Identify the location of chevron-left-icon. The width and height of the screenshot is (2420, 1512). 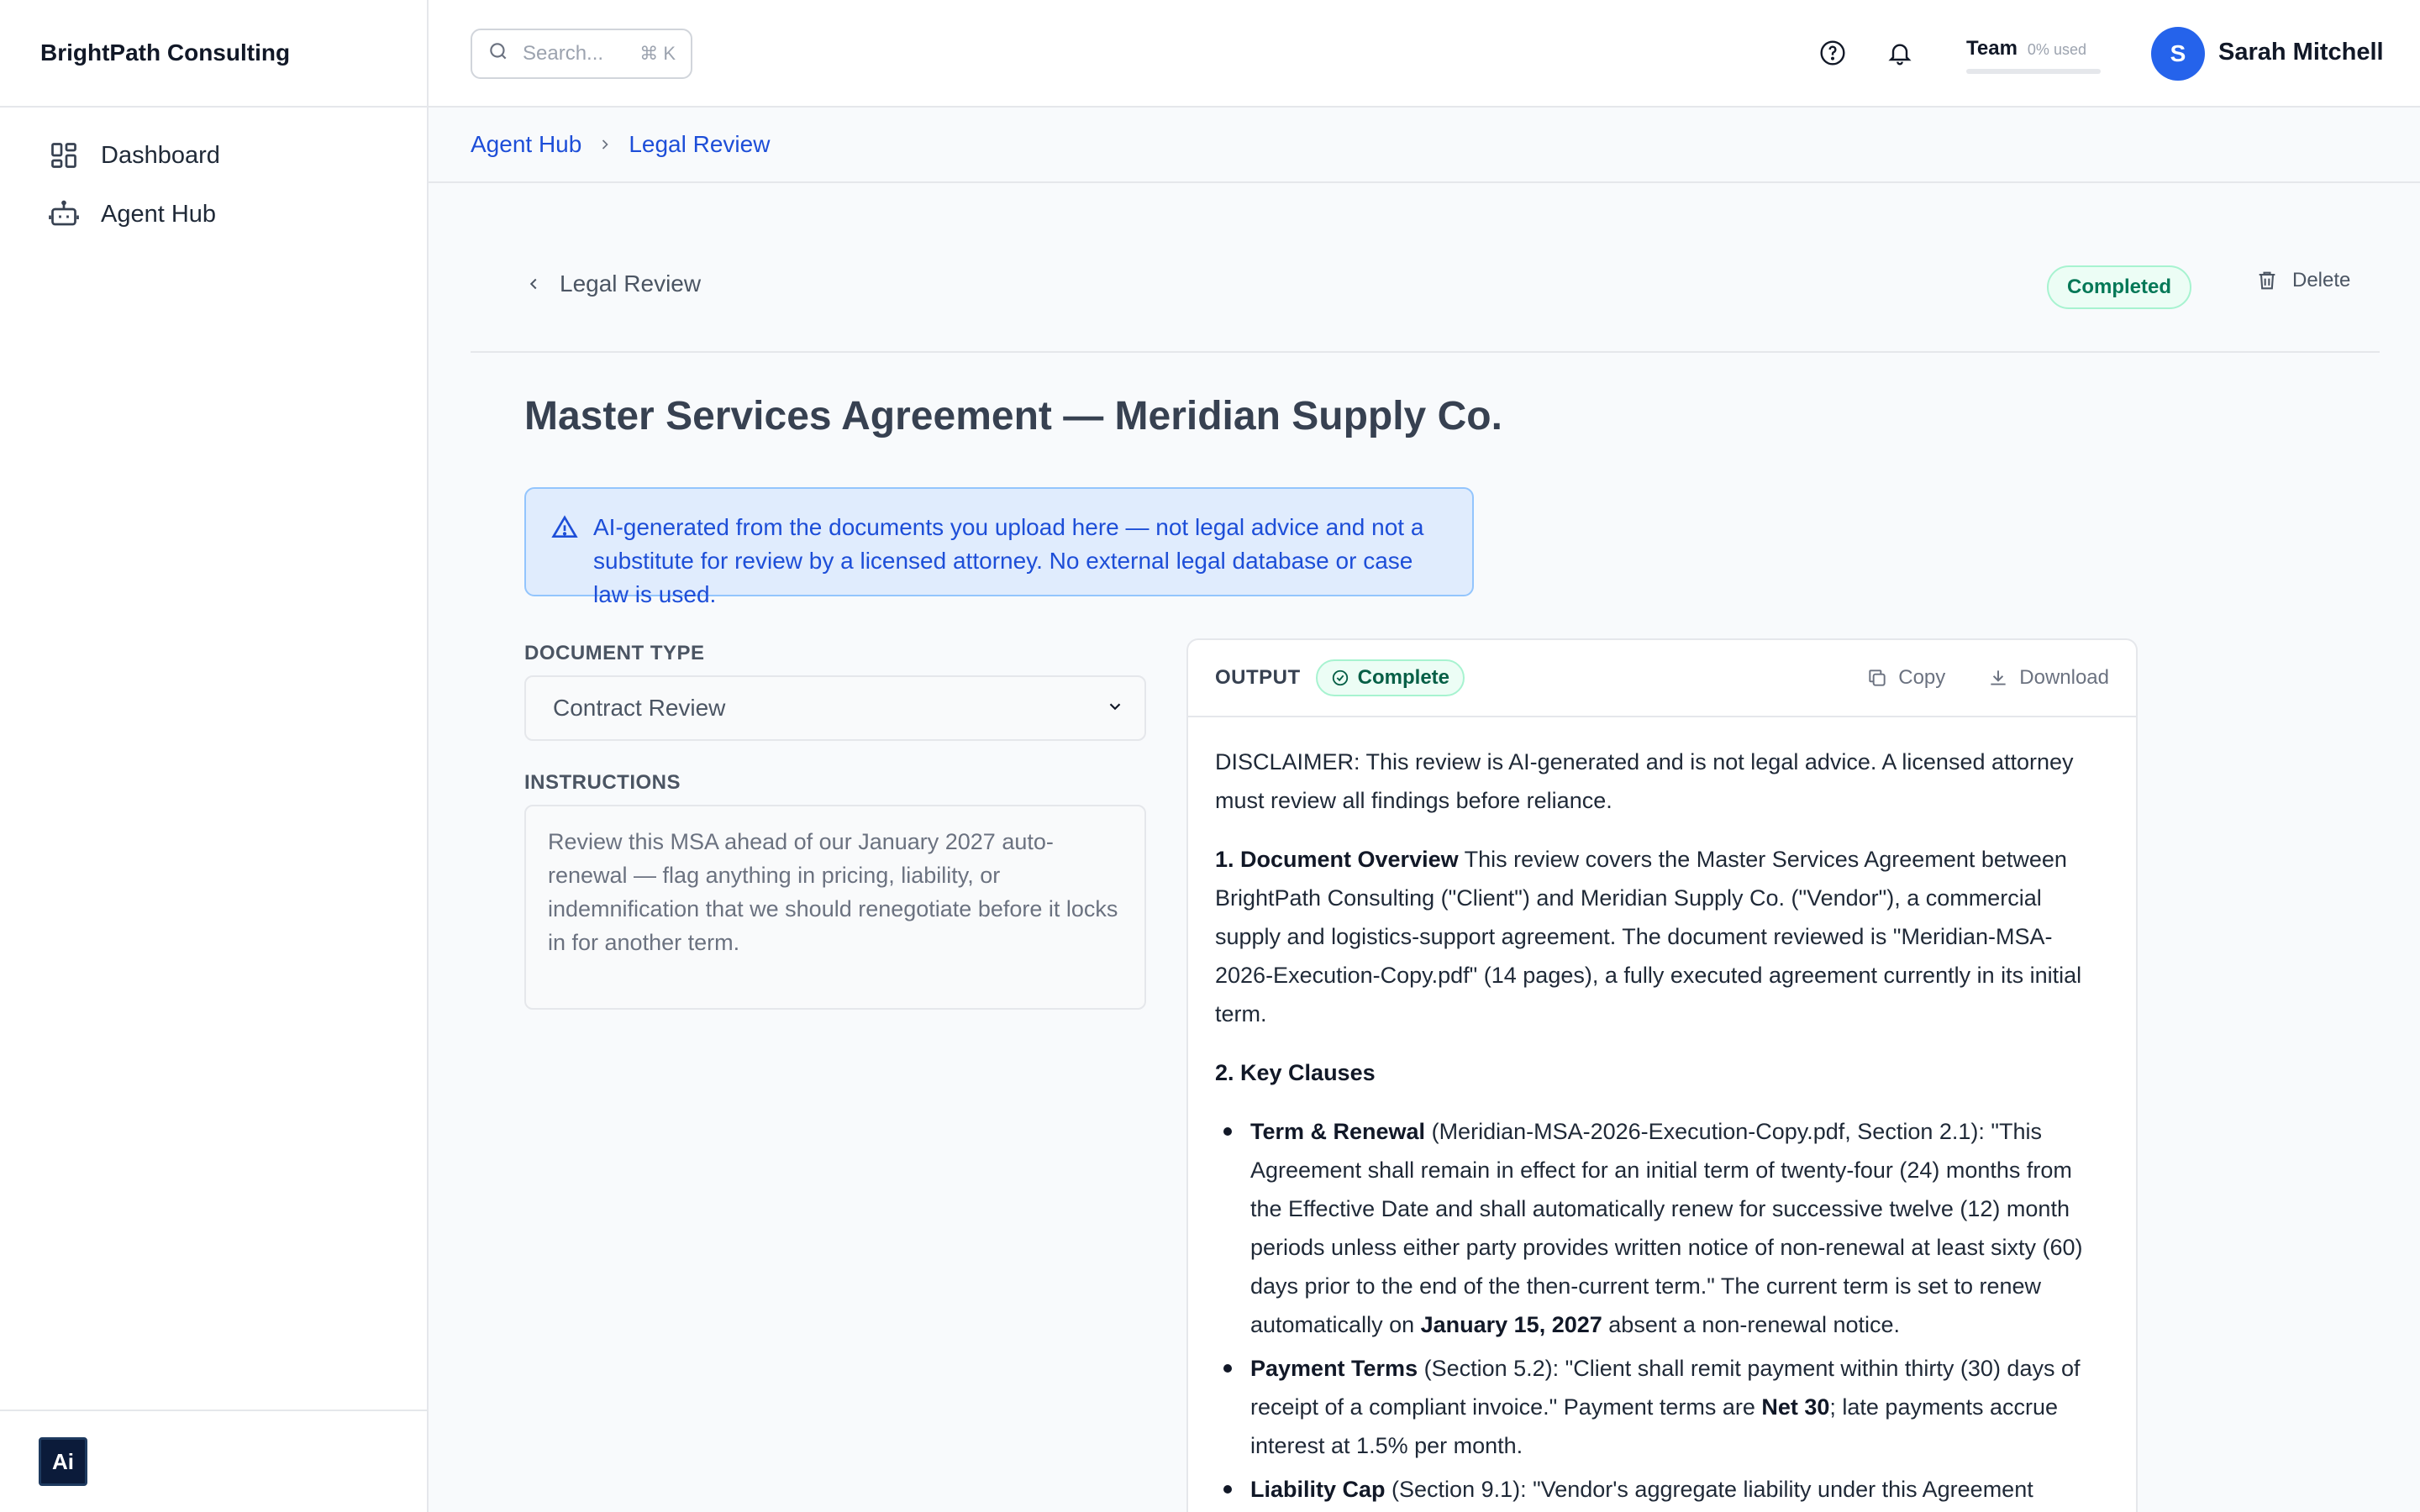
(533, 284).